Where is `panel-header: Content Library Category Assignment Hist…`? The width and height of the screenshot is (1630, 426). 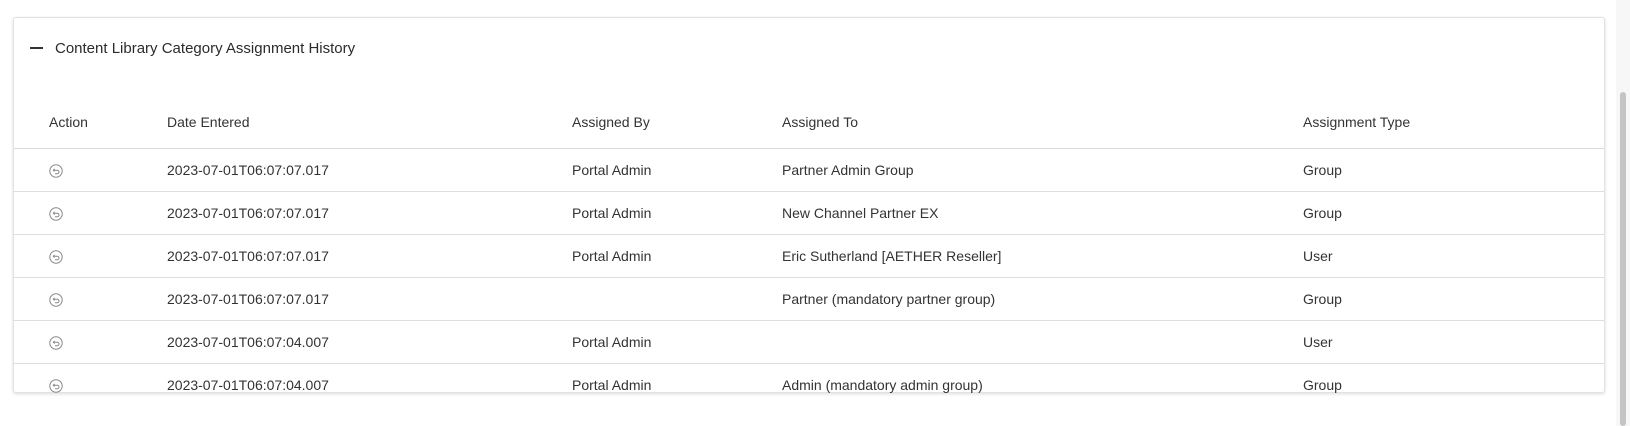
panel-header: Content Library Category Assignment Hist… is located at coordinates (192, 48).